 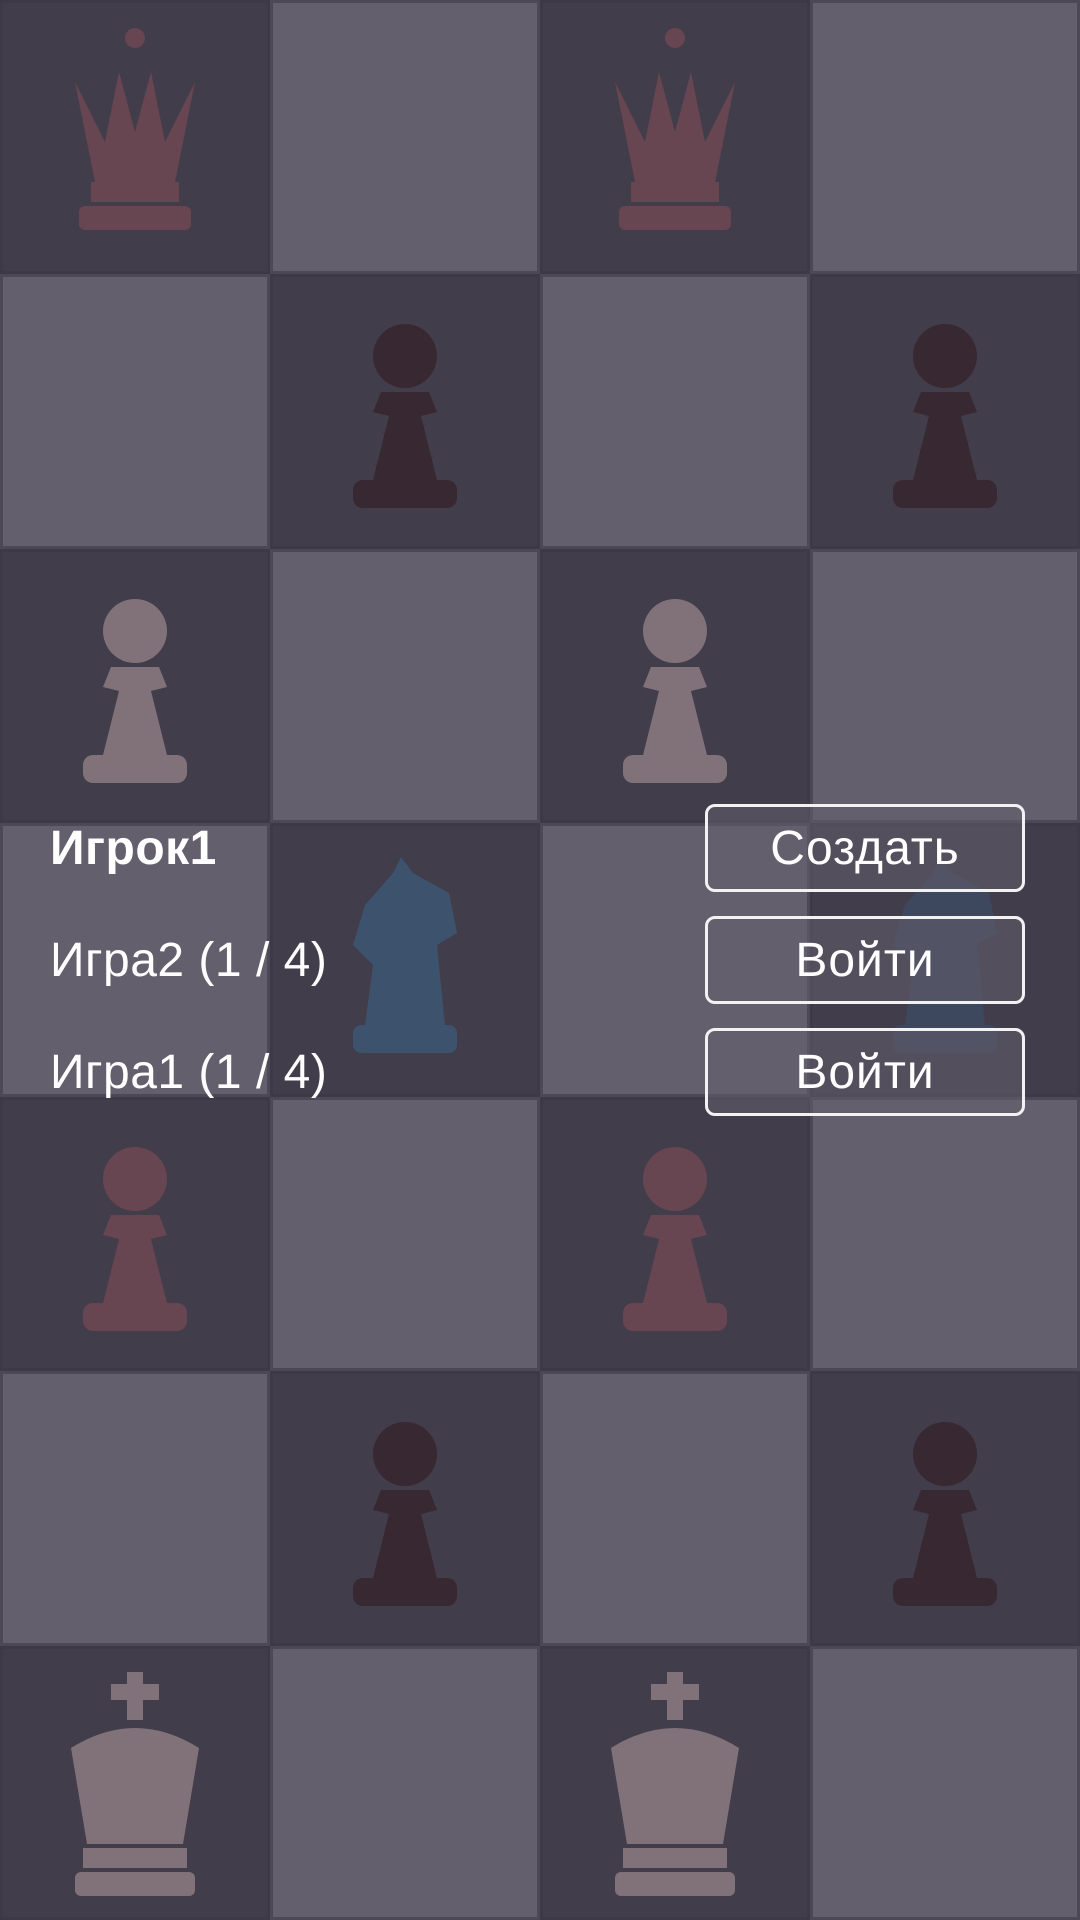 What do you see at coordinates (133, 848) in the screenshot?
I see `player-name: Игрок1` at bounding box center [133, 848].